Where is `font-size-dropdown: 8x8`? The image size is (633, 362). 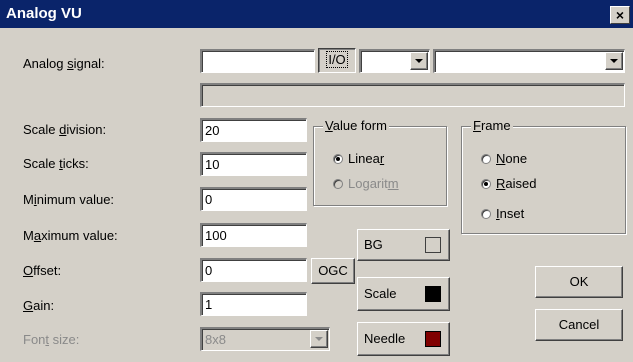
font-size-dropdown: 8x8 is located at coordinates (265, 339).